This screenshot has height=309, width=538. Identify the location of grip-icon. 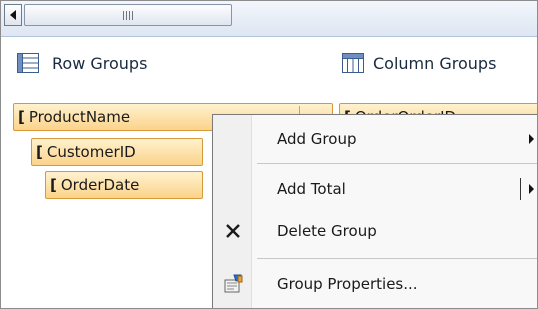
(128, 15).